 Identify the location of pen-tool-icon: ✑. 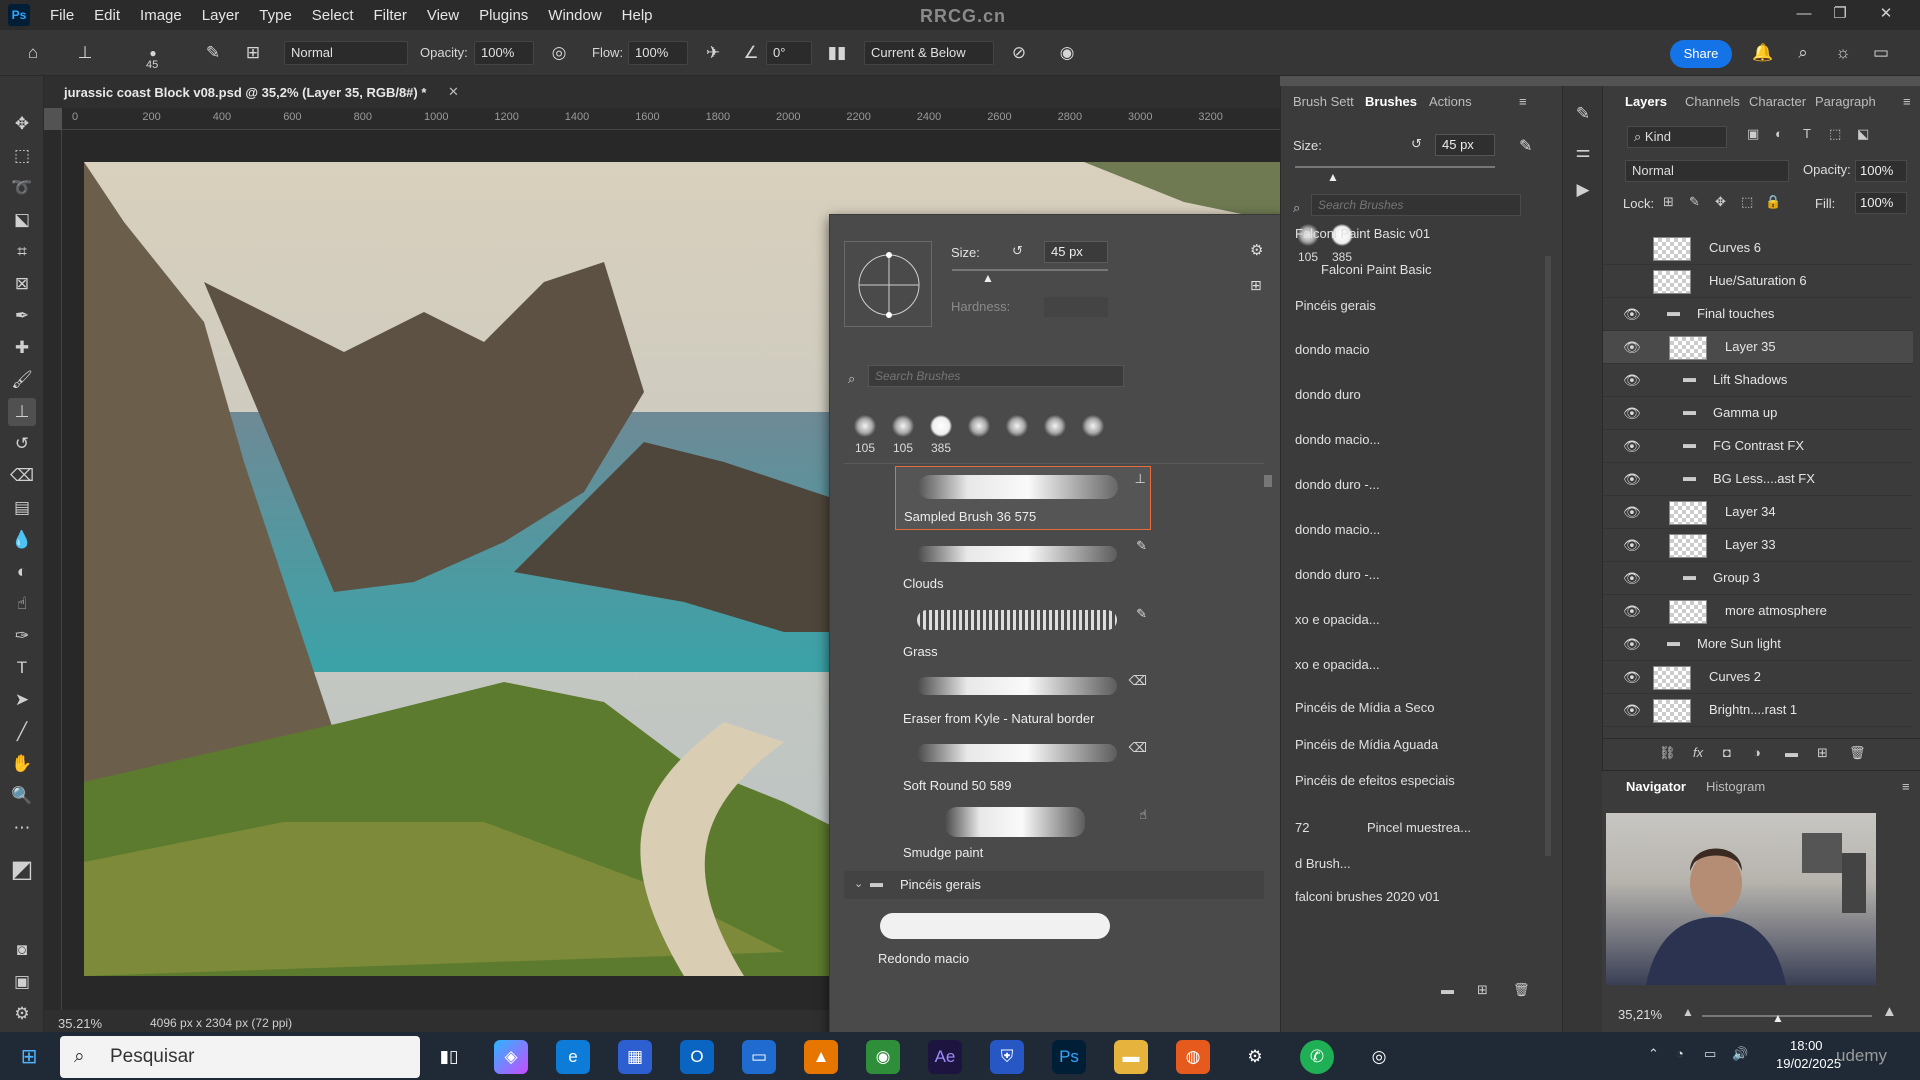
(22, 636).